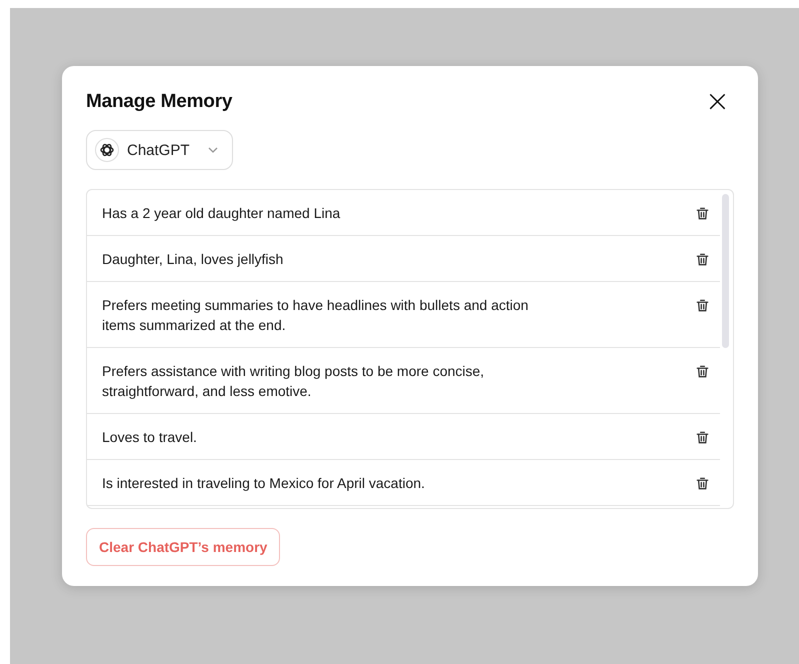 This screenshot has height=664, width=799. I want to click on dialog-title: Manage Memory, so click(159, 102).